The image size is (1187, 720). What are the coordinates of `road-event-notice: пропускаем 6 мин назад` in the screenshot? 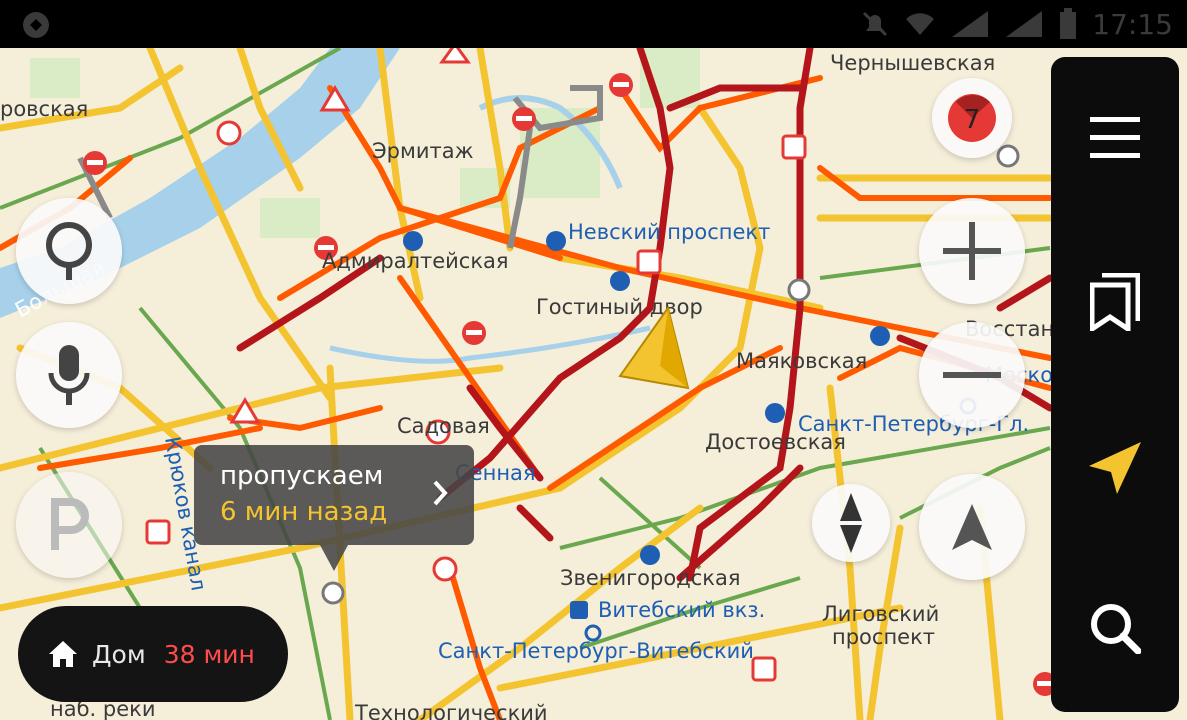 It's located at (334, 508).